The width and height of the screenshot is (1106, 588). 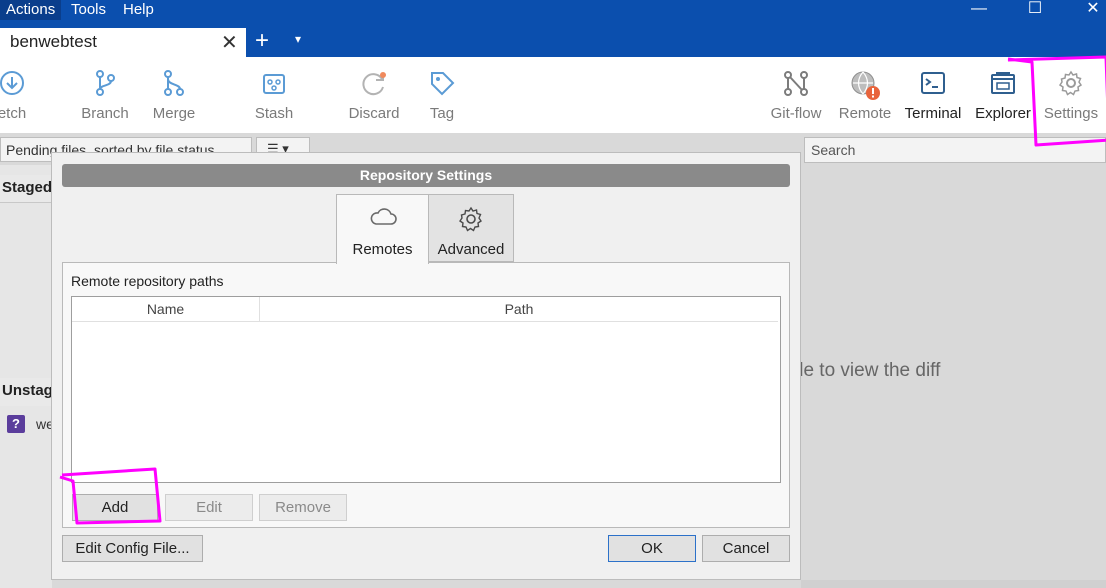 I want to click on fetch-button: etch, so click(x=18, y=95).